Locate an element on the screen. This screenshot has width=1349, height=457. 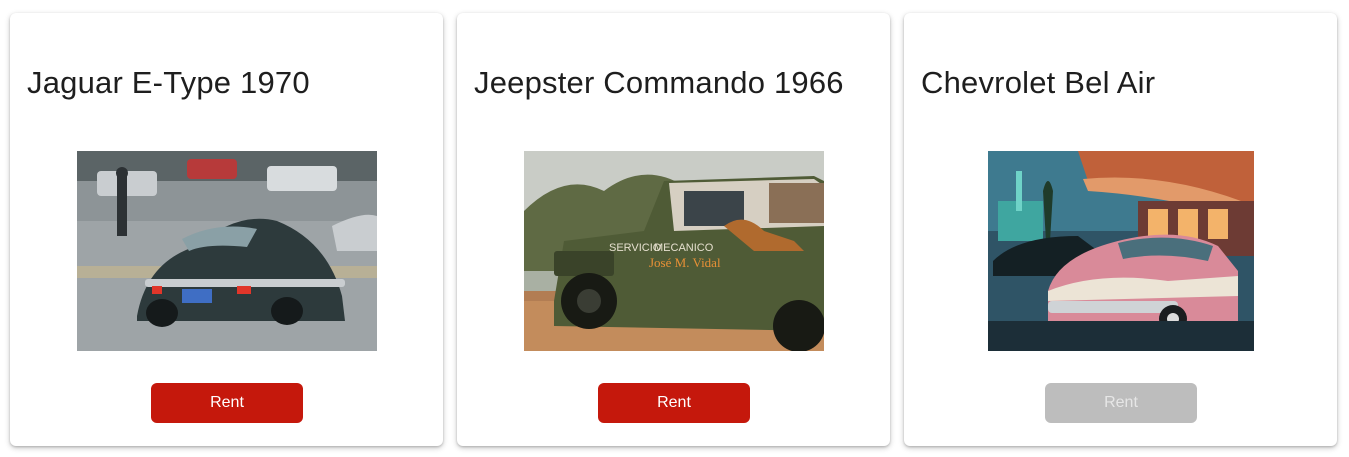
jaguar-e-type-photo is located at coordinates (227, 251).